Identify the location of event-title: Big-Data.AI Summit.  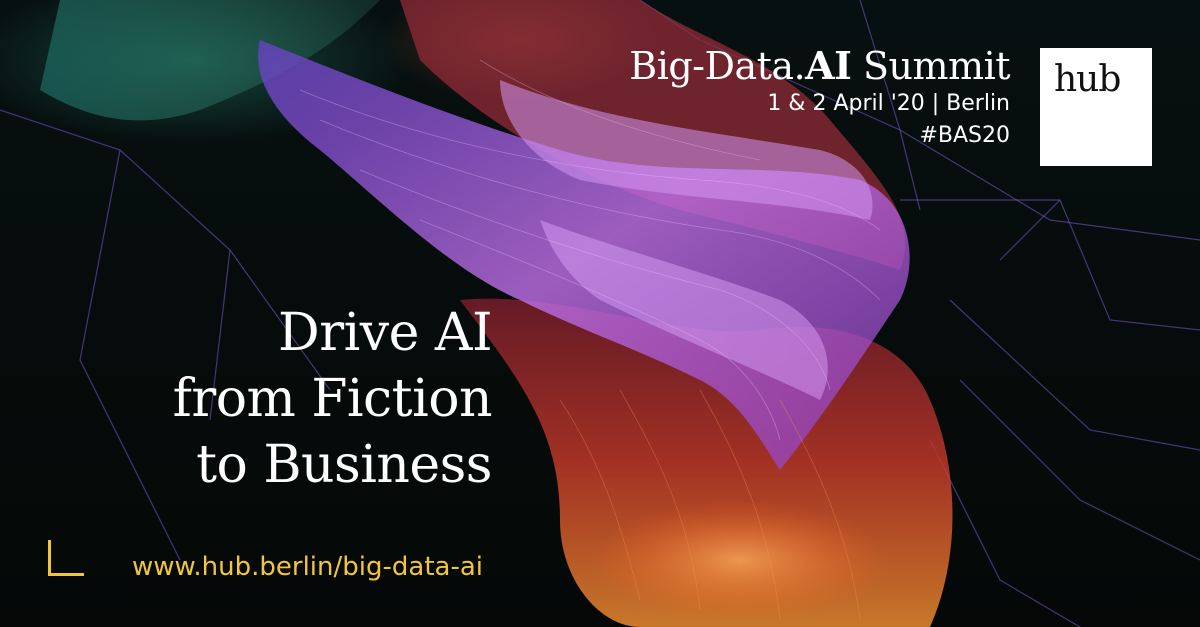
(819, 66).